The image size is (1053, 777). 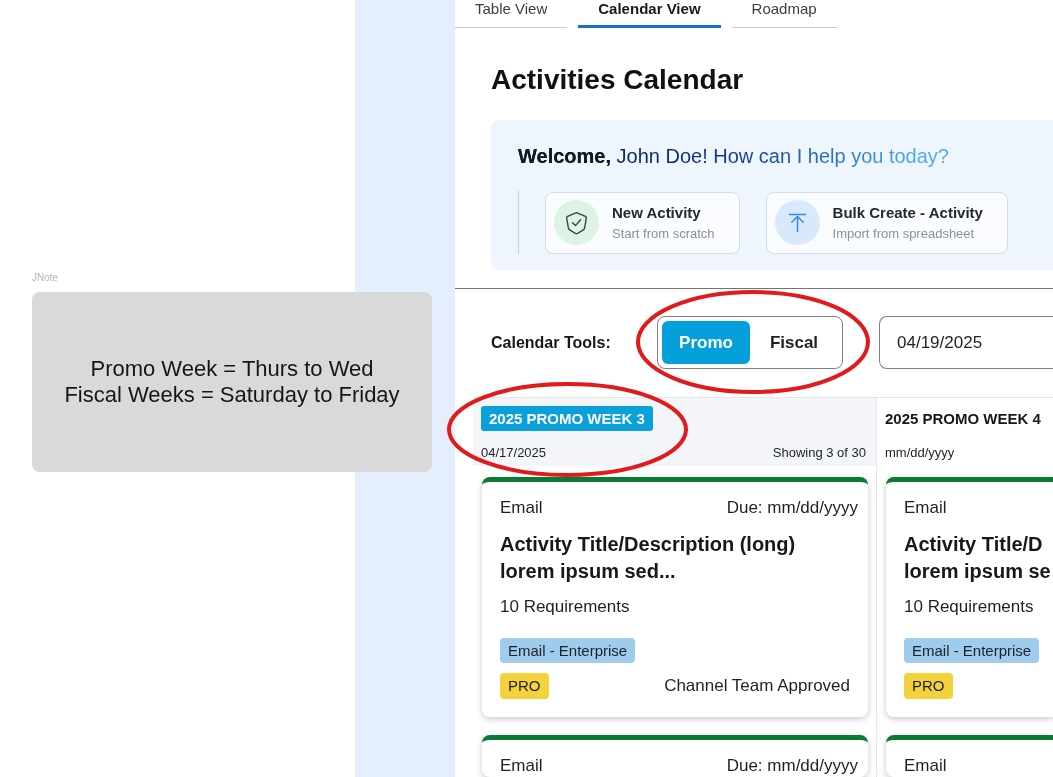 I want to click on week-date: mm/dd/yyyy, so click(x=920, y=453).